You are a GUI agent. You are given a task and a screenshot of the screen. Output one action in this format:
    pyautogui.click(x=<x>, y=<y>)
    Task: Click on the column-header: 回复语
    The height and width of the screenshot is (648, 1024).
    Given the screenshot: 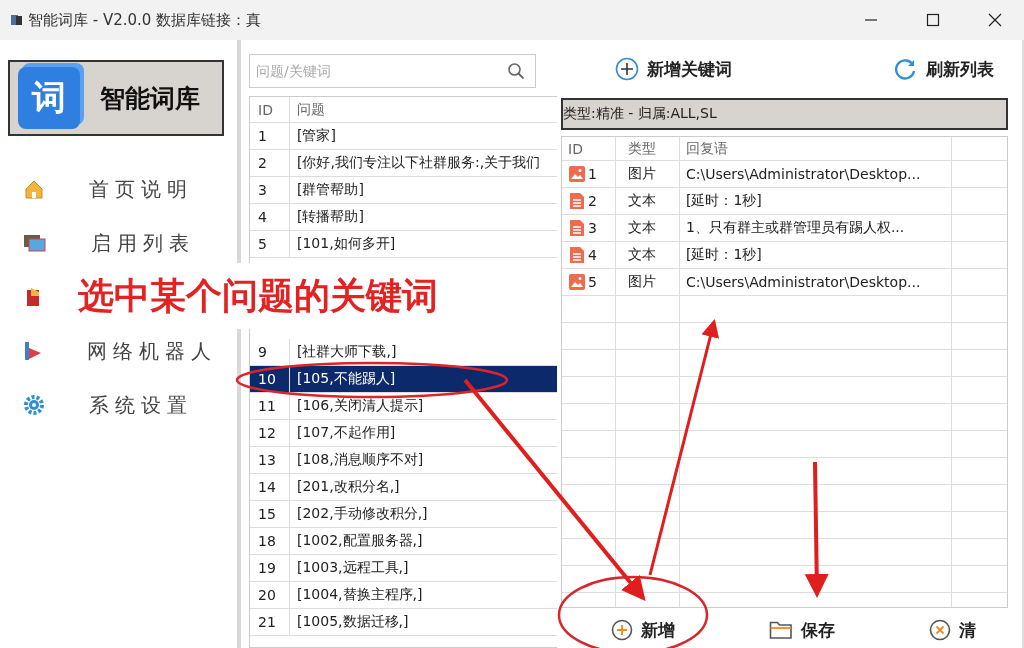 What is the action you would take?
    pyautogui.click(x=816, y=148)
    